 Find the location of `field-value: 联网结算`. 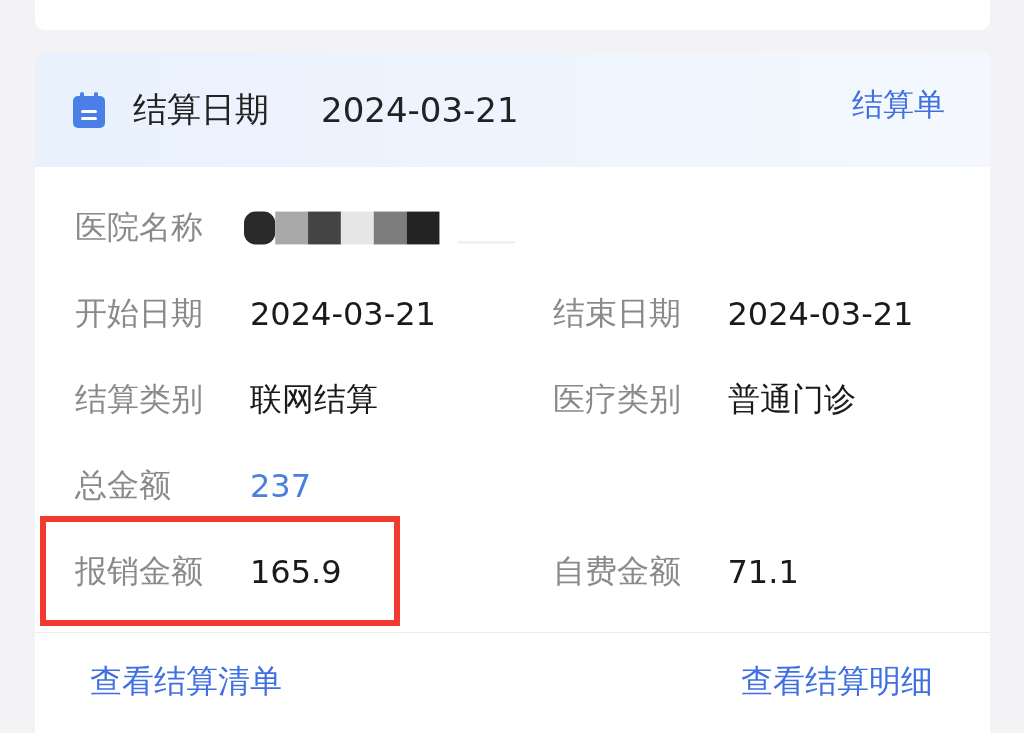

field-value: 联网结算 is located at coordinates (314, 399).